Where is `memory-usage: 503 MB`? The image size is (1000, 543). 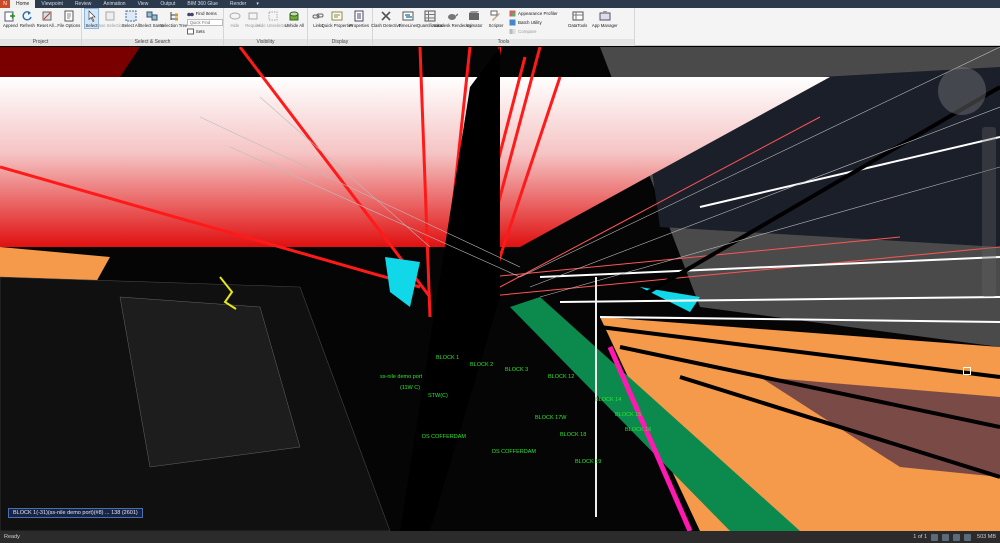
memory-usage: 503 MB is located at coordinates (986, 537).